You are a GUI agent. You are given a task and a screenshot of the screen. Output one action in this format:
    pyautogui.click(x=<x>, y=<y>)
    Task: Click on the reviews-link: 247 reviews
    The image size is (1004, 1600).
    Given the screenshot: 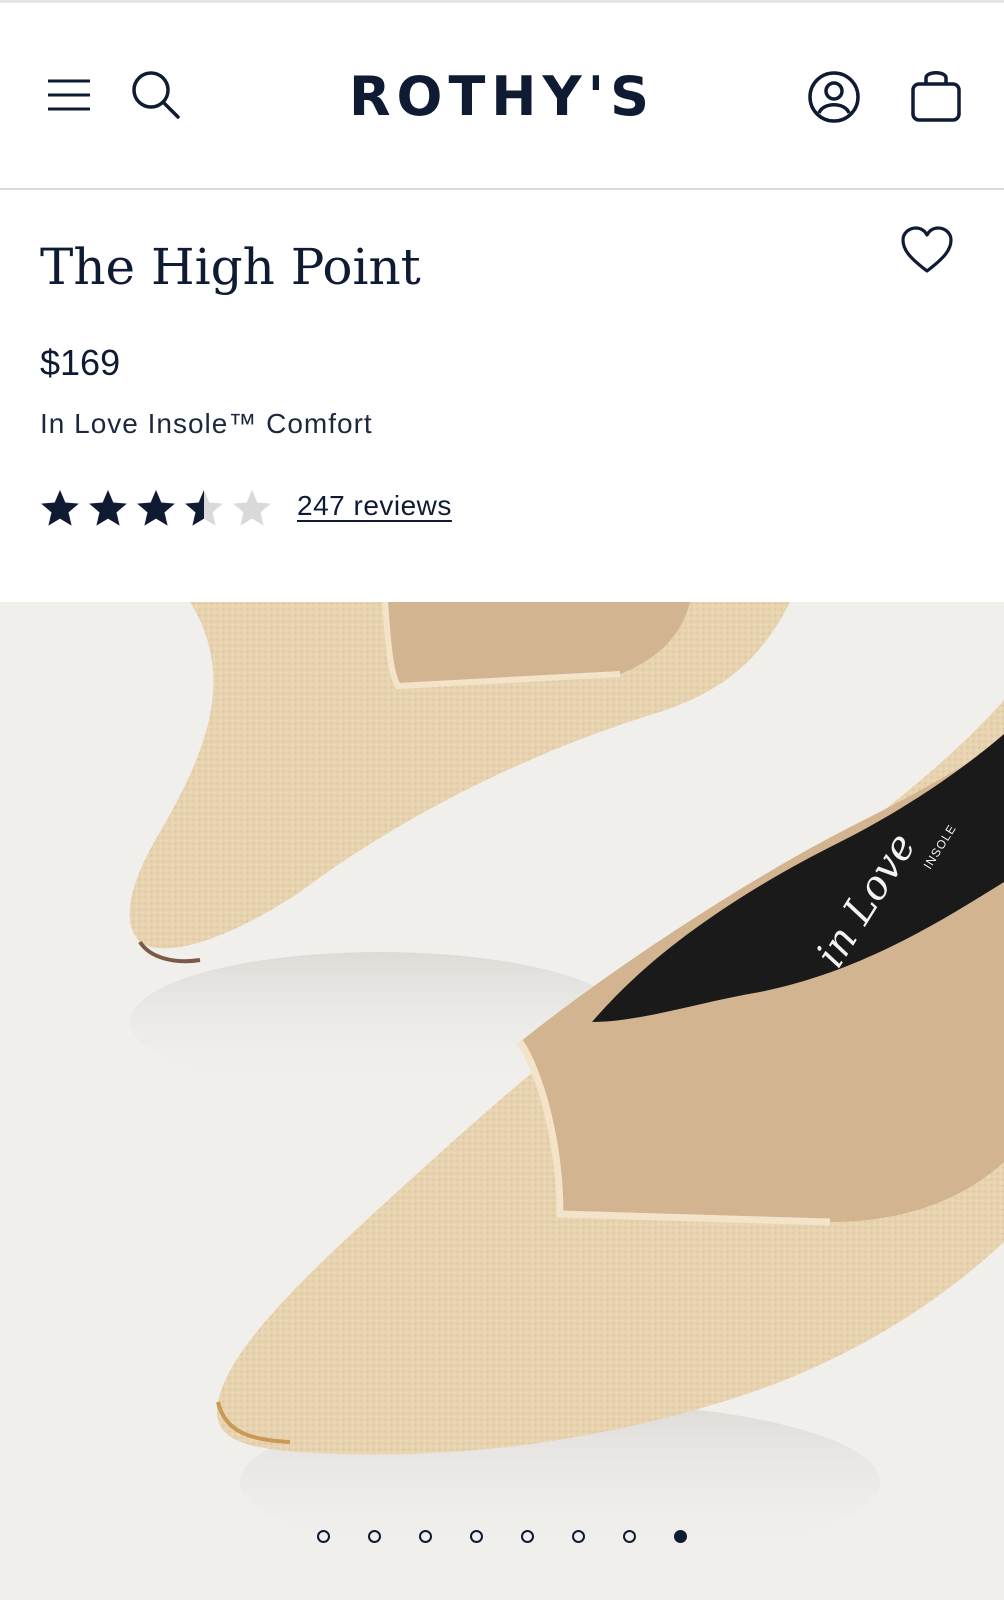 What is the action you would take?
    pyautogui.click(x=374, y=506)
    